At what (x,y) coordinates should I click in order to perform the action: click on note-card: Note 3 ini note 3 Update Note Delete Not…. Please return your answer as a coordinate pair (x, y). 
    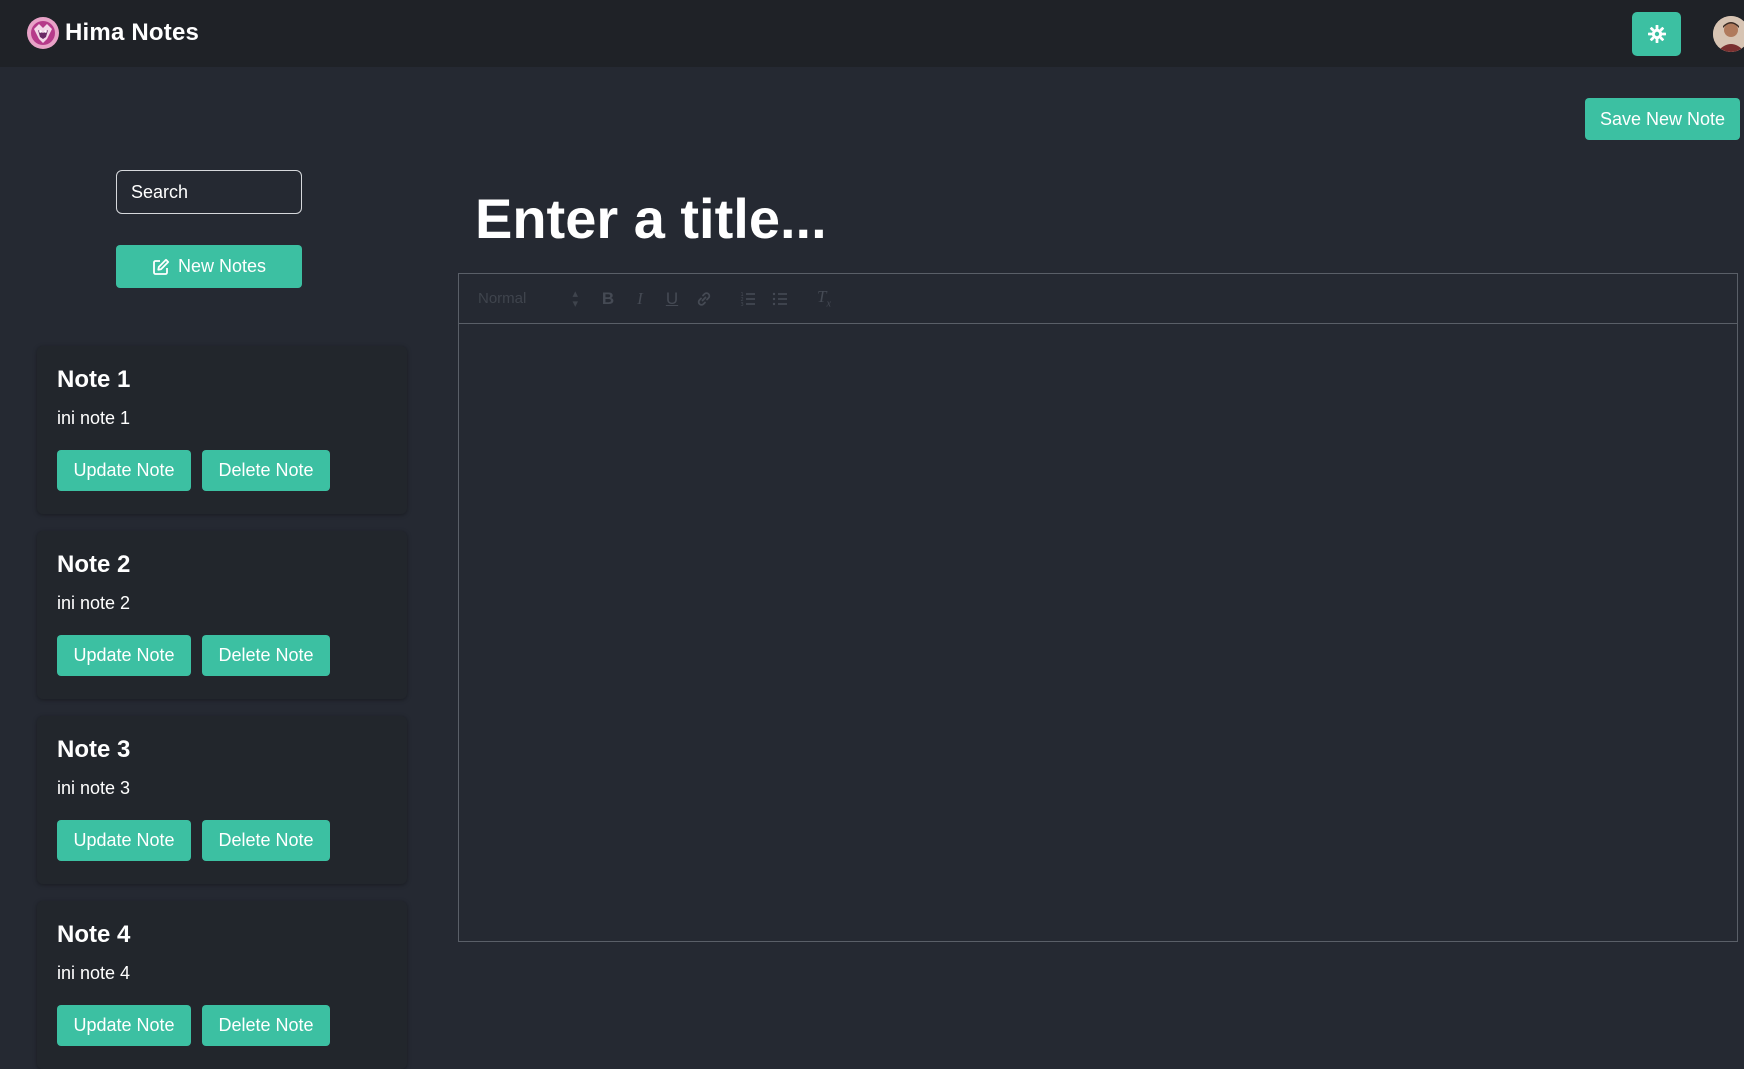
    Looking at the image, I should click on (222, 800).